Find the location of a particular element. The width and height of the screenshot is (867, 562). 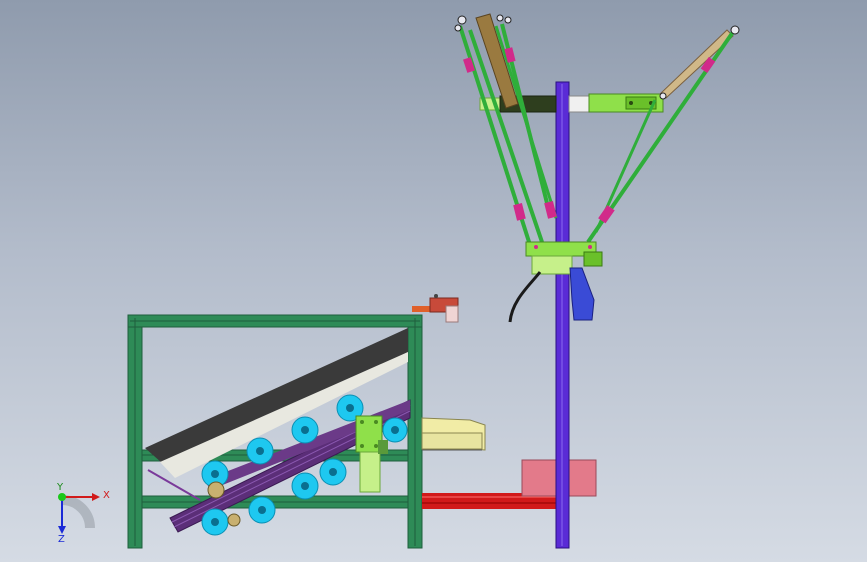

axis-z-label: Z is located at coordinates (61, 539).